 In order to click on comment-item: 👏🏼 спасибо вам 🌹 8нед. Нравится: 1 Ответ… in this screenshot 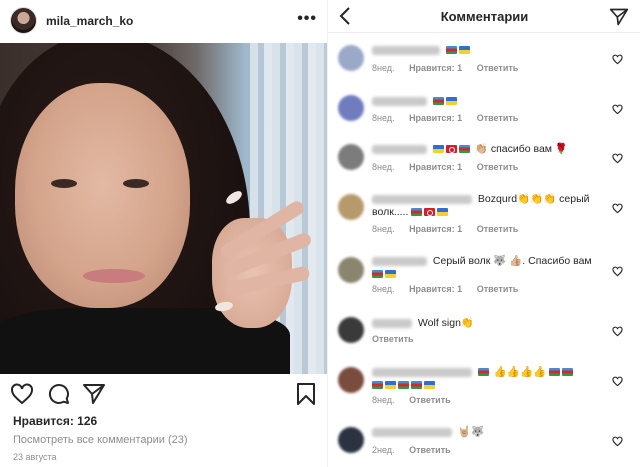, I will do `click(484, 164)`.